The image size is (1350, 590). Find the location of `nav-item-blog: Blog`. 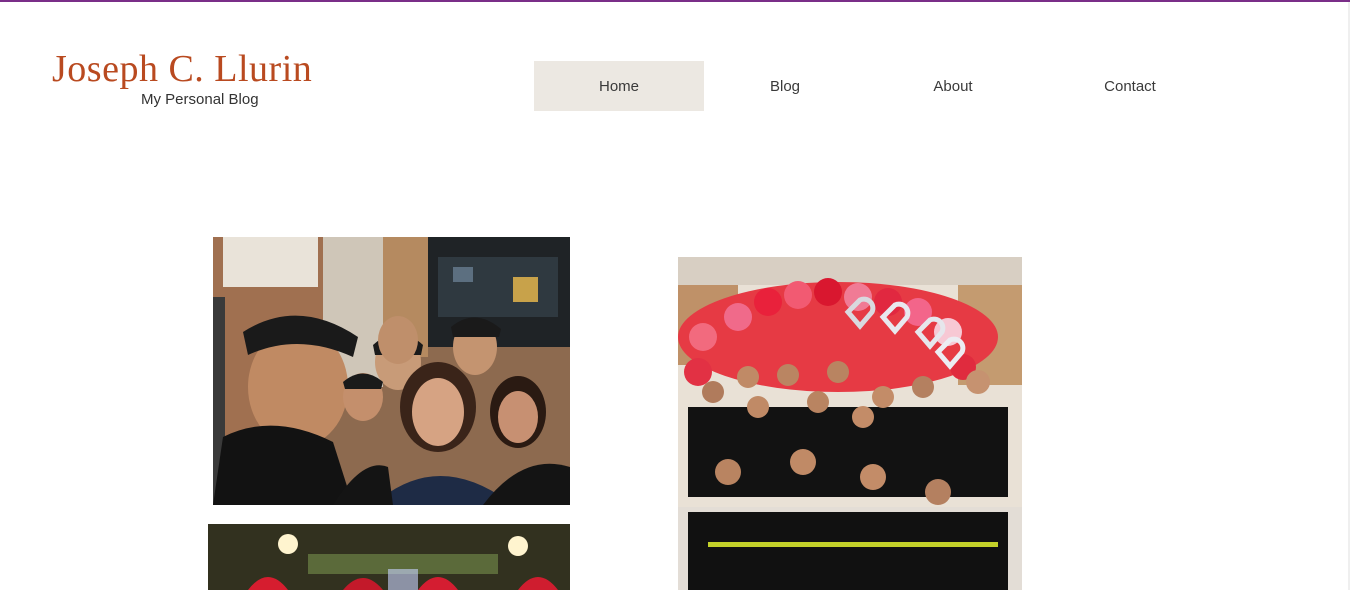

nav-item-blog: Blog is located at coordinates (785, 86).